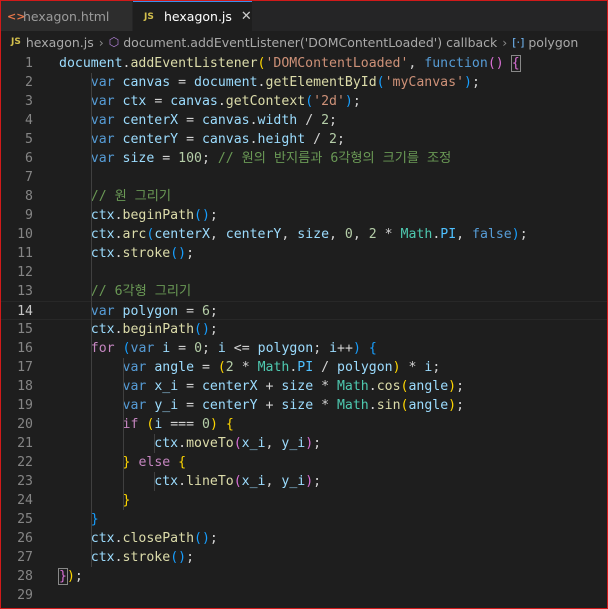 The width and height of the screenshot is (608, 609). What do you see at coordinates (25, 576) in the screenshot?
I see `line-number: 28` at bounding box center [25, 576].